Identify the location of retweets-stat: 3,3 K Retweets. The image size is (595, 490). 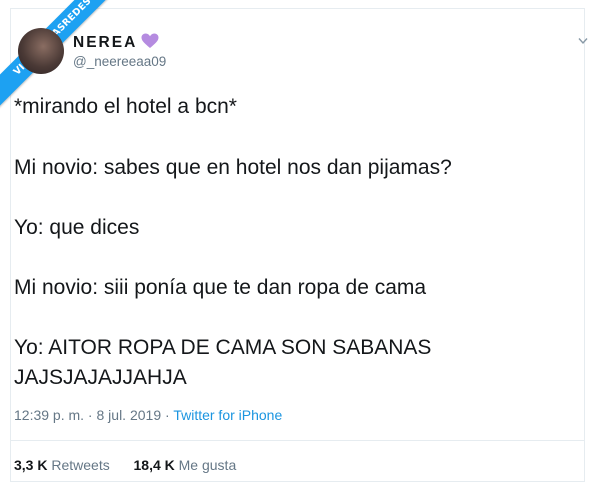
(62, 465).